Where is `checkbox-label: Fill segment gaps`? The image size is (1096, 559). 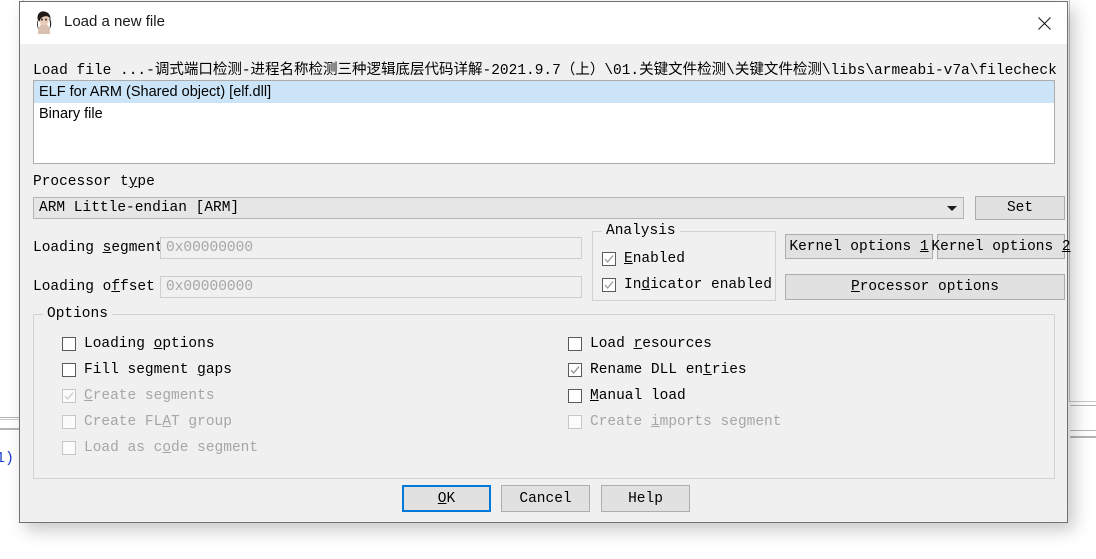 checkbox-label: Fill segment gaps is located at coordinates (158, 370).